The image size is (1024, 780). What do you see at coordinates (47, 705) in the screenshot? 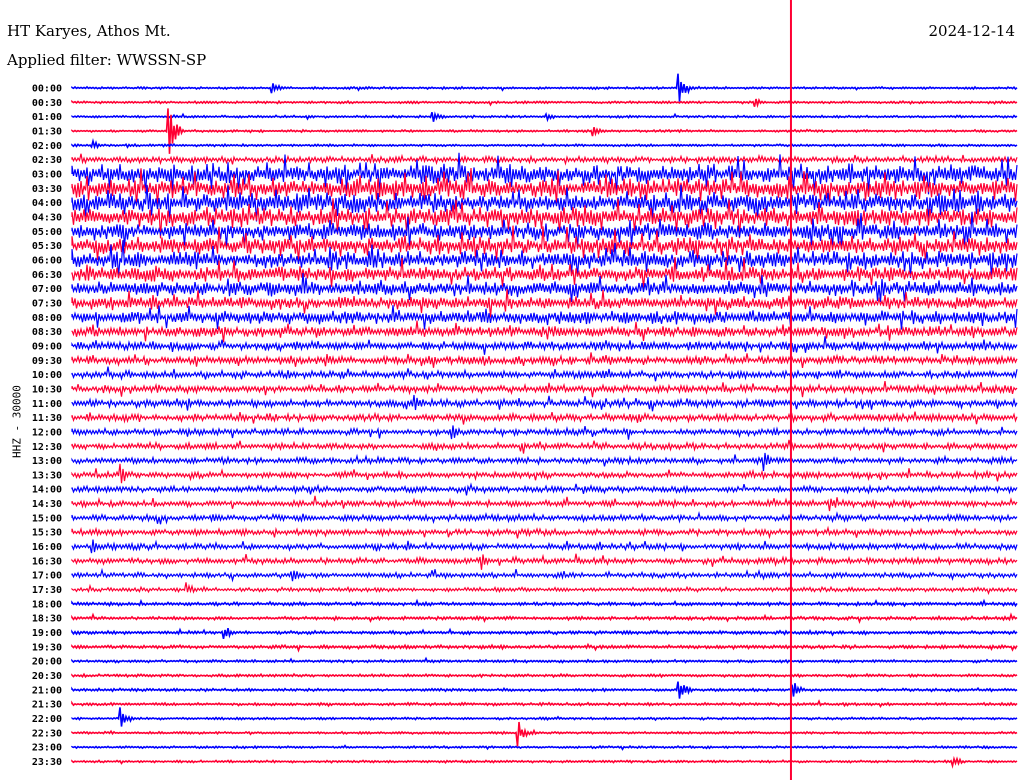
I see `row-time-label: 21:30` at bounding box center [47, 705].